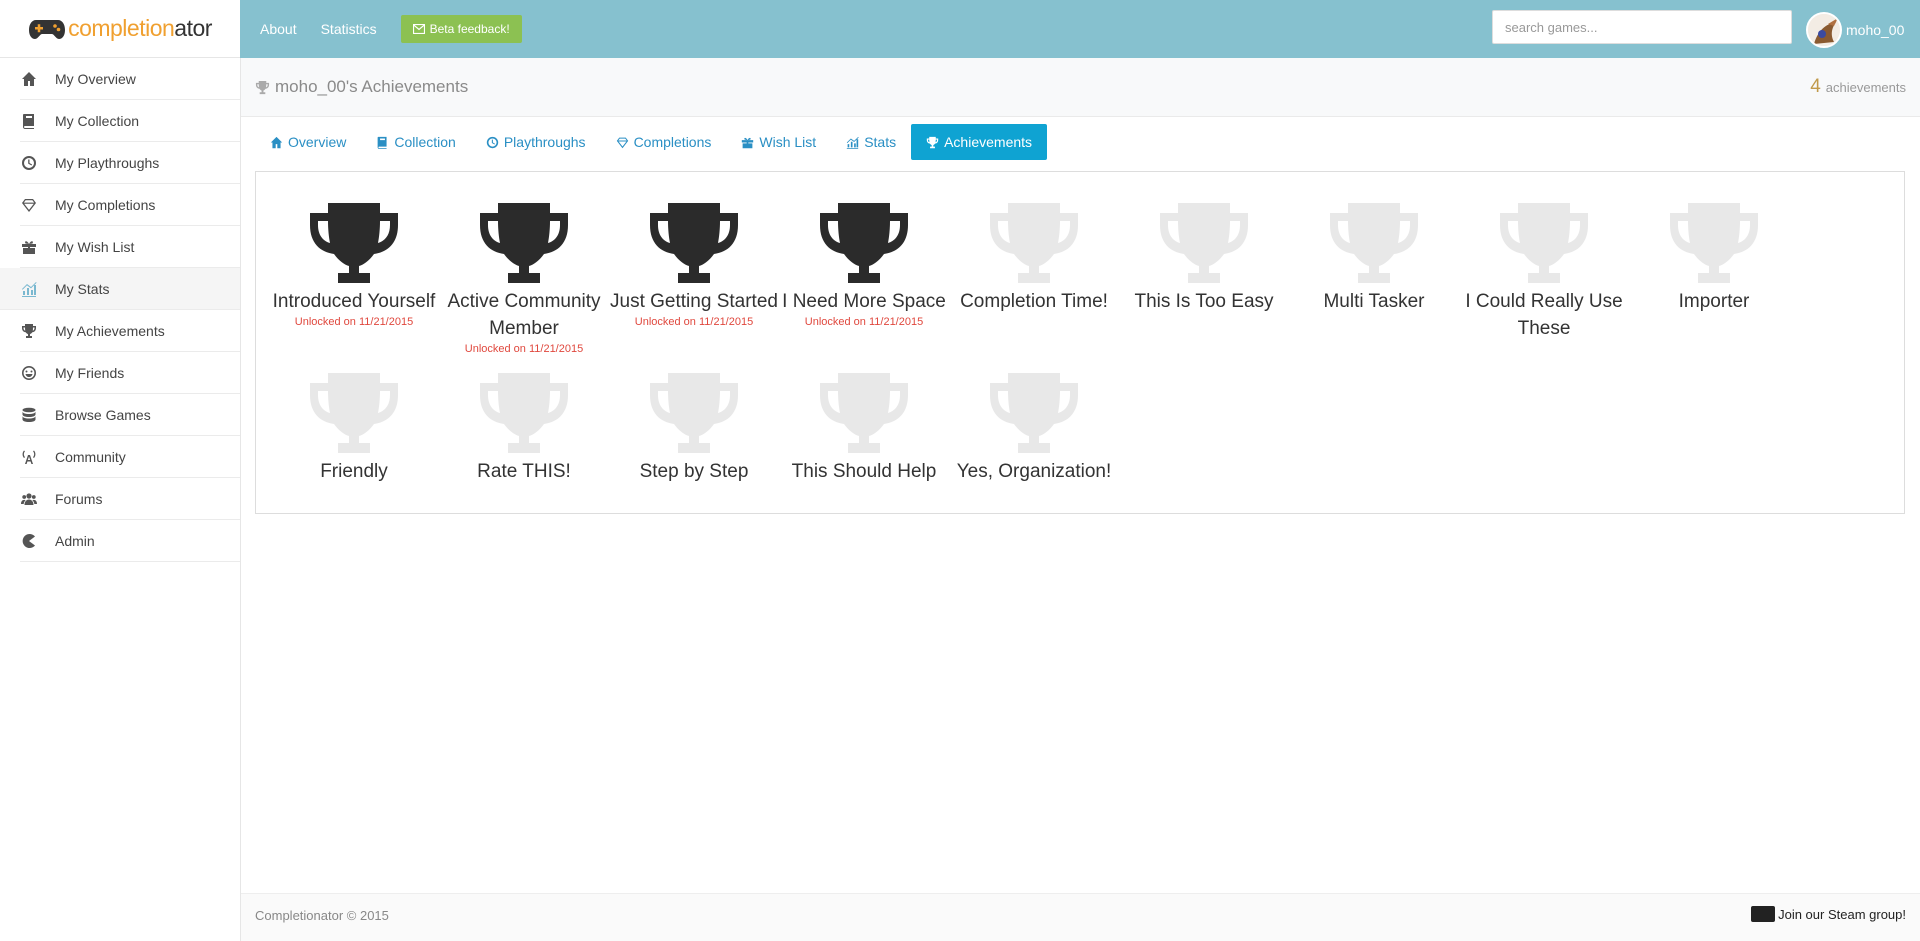 The width and height of the screenshot is (1920, 941). Describe the element at coordinates (880, 142) in the screenshot. I see `tab-label: Stats` at that location.